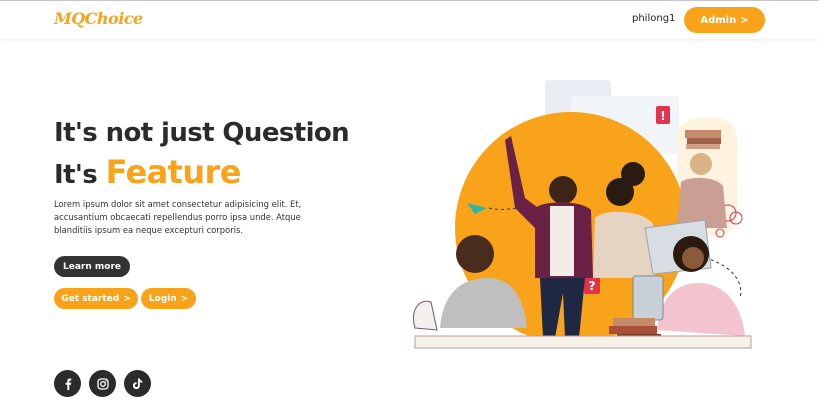  I want to click on login-button: Login >, so click(168, 298).